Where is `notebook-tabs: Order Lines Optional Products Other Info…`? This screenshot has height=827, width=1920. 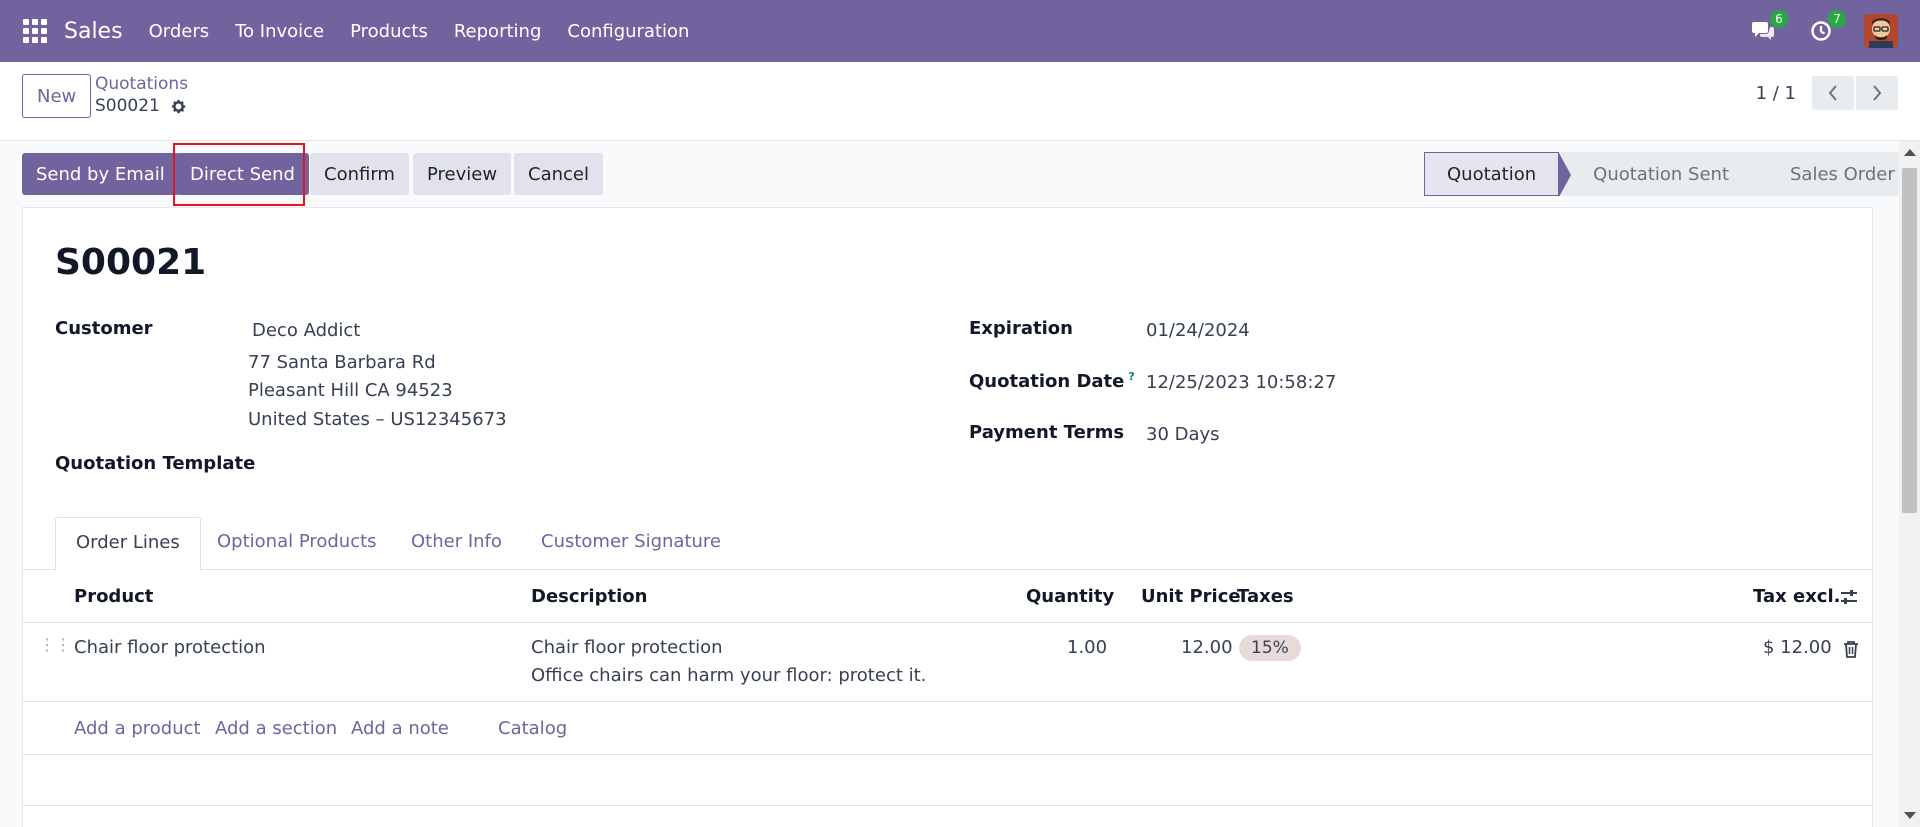 notebook-tabs: Order Lines Optional Products Other Info… is located at coordinates (948, 544).